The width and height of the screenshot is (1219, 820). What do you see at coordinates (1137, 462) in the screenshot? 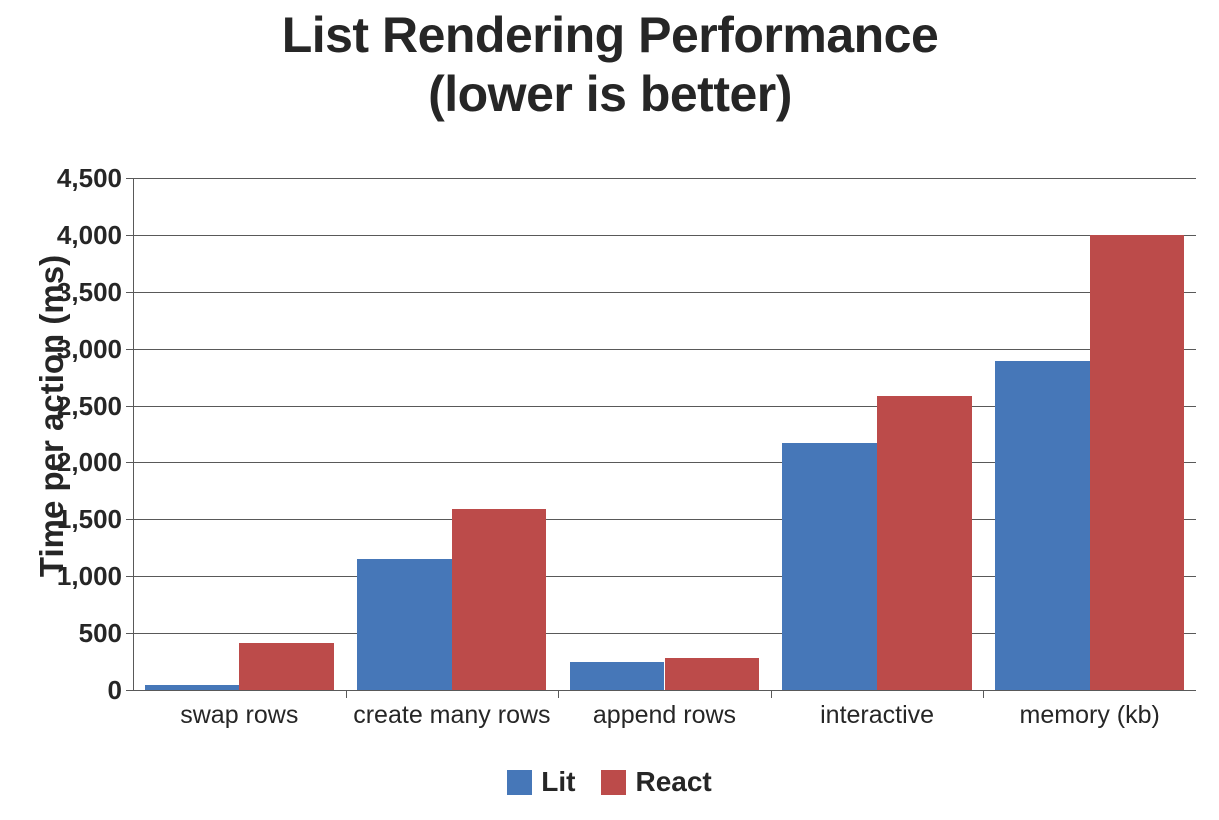
I see `bar-react-memory-kb-` at bounding box center [1137, 462].